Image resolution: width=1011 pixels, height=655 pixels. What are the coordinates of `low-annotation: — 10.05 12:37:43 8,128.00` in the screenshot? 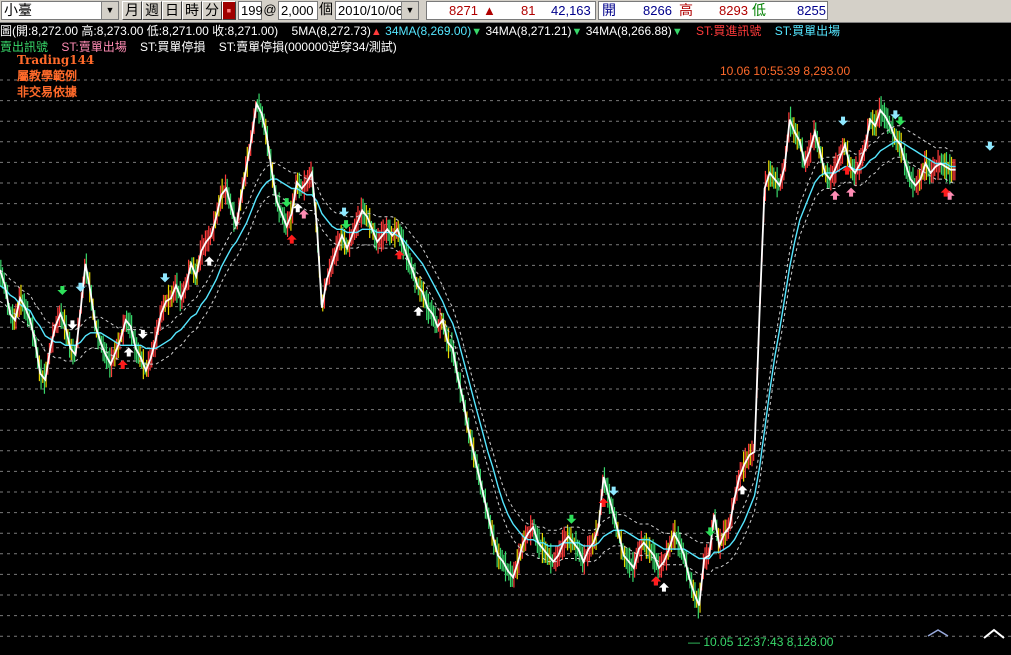 It's located at (761, 642).